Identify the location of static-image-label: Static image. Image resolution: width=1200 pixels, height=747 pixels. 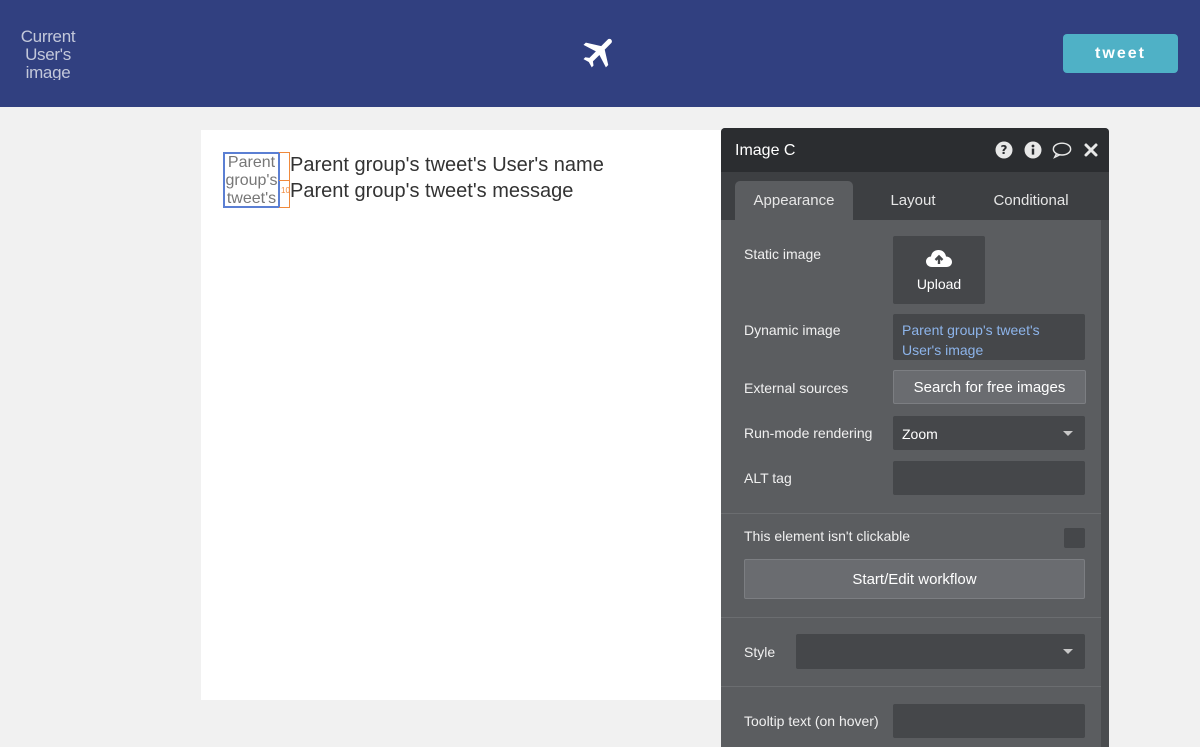
(783, 254).